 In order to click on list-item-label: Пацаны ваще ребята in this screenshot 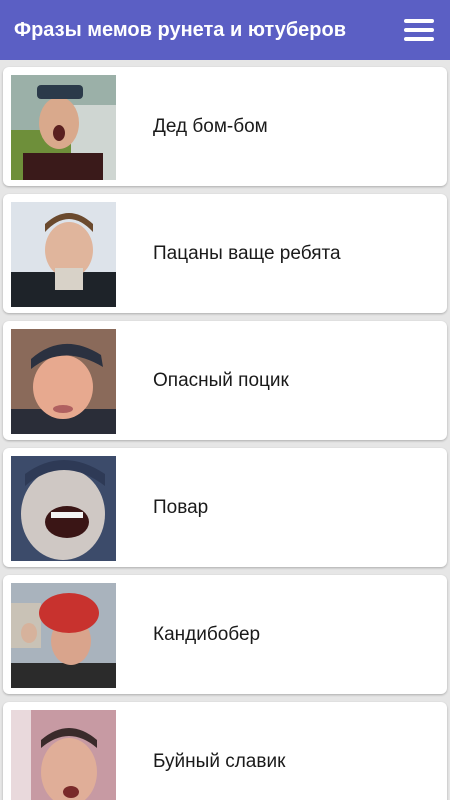, I will do `click(247, 253)`.